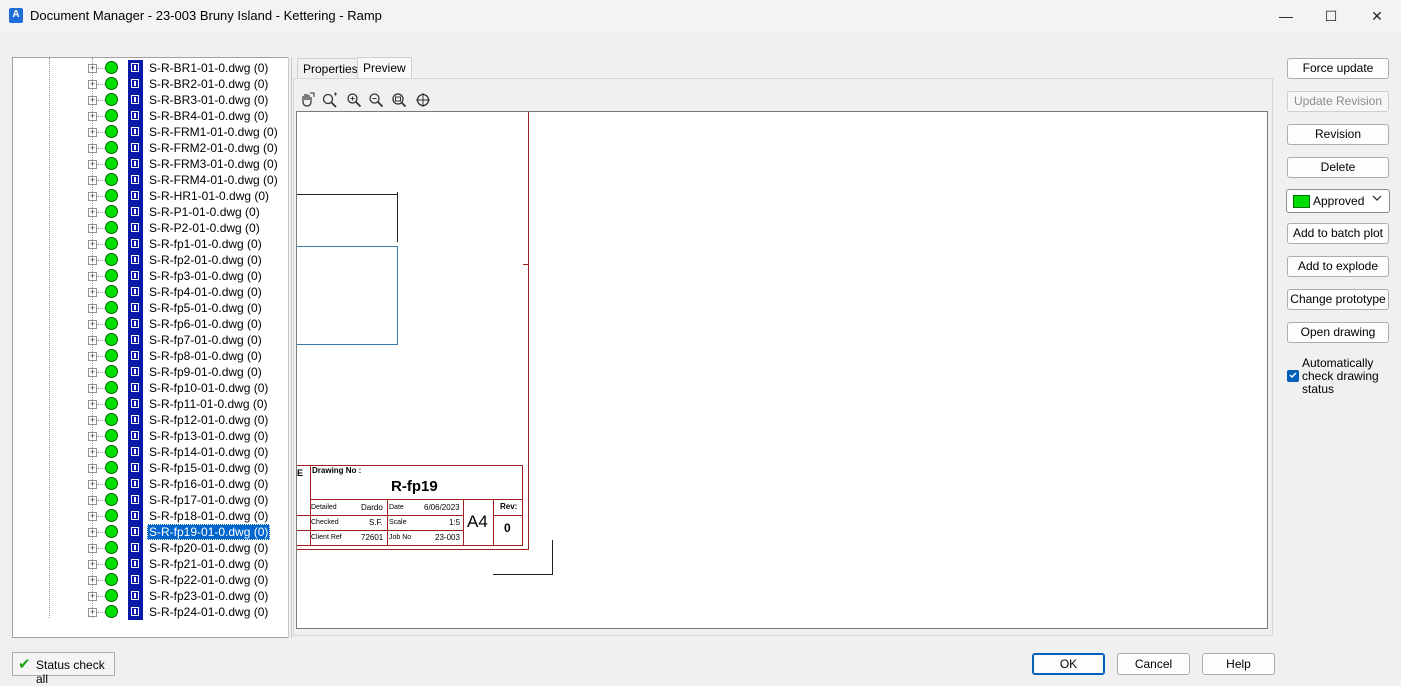 The width and height of the screenshot is (1401, 686). Describe the element at coordinates (143, 580) in the screenshot. I see `tree-item: + S-R-fp22-01-0.dwg (0)` at that location.